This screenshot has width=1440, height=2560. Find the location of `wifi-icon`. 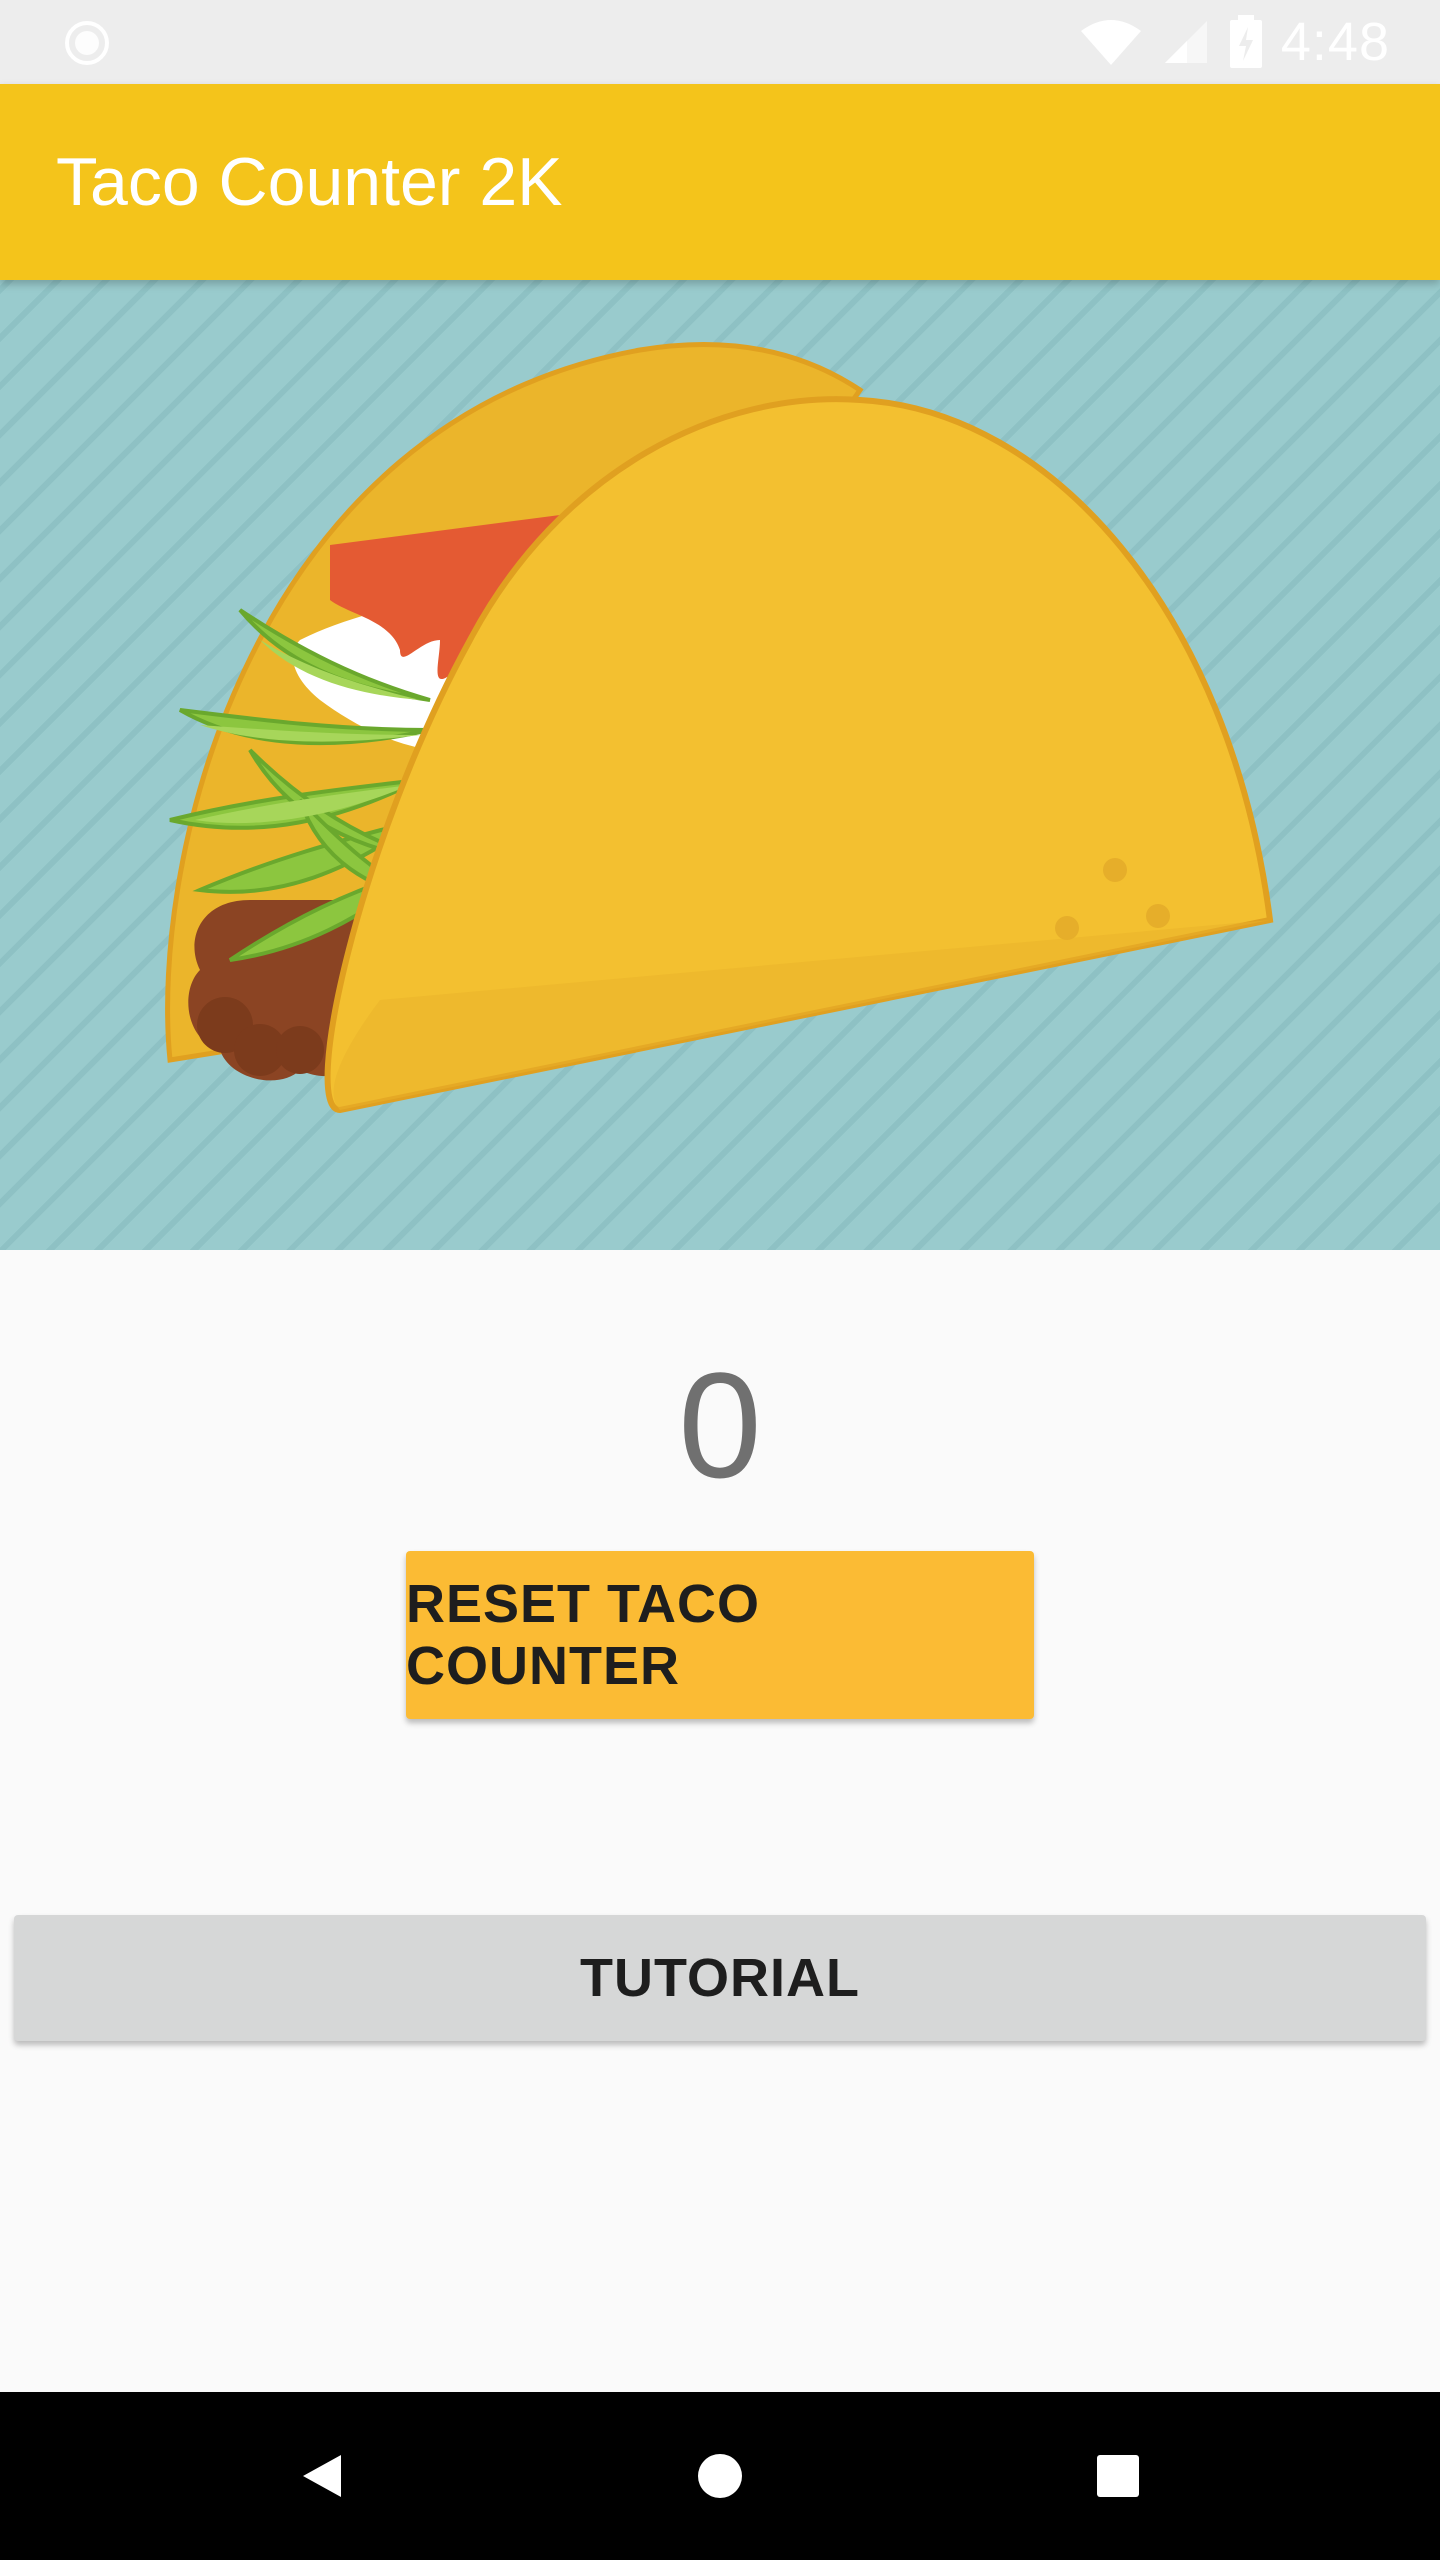

wifi-icon is located at coordinates (1110, 42).